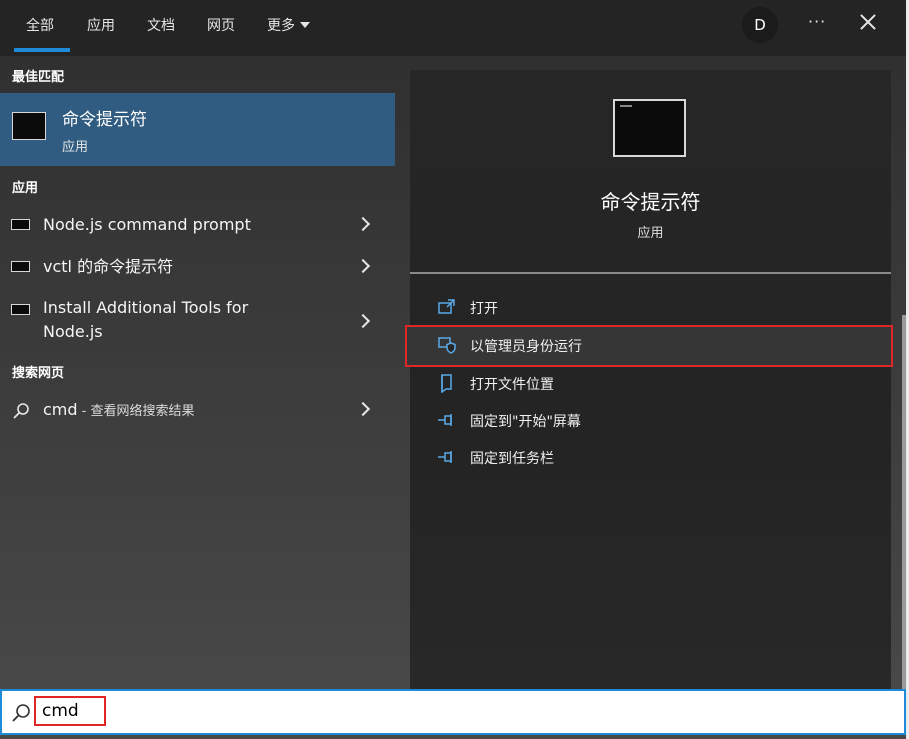  What do you see at coordinates (38, 77) in the screenshot?
I see `section-best-match: 最佳匹配` at bounding box center [38, 77].